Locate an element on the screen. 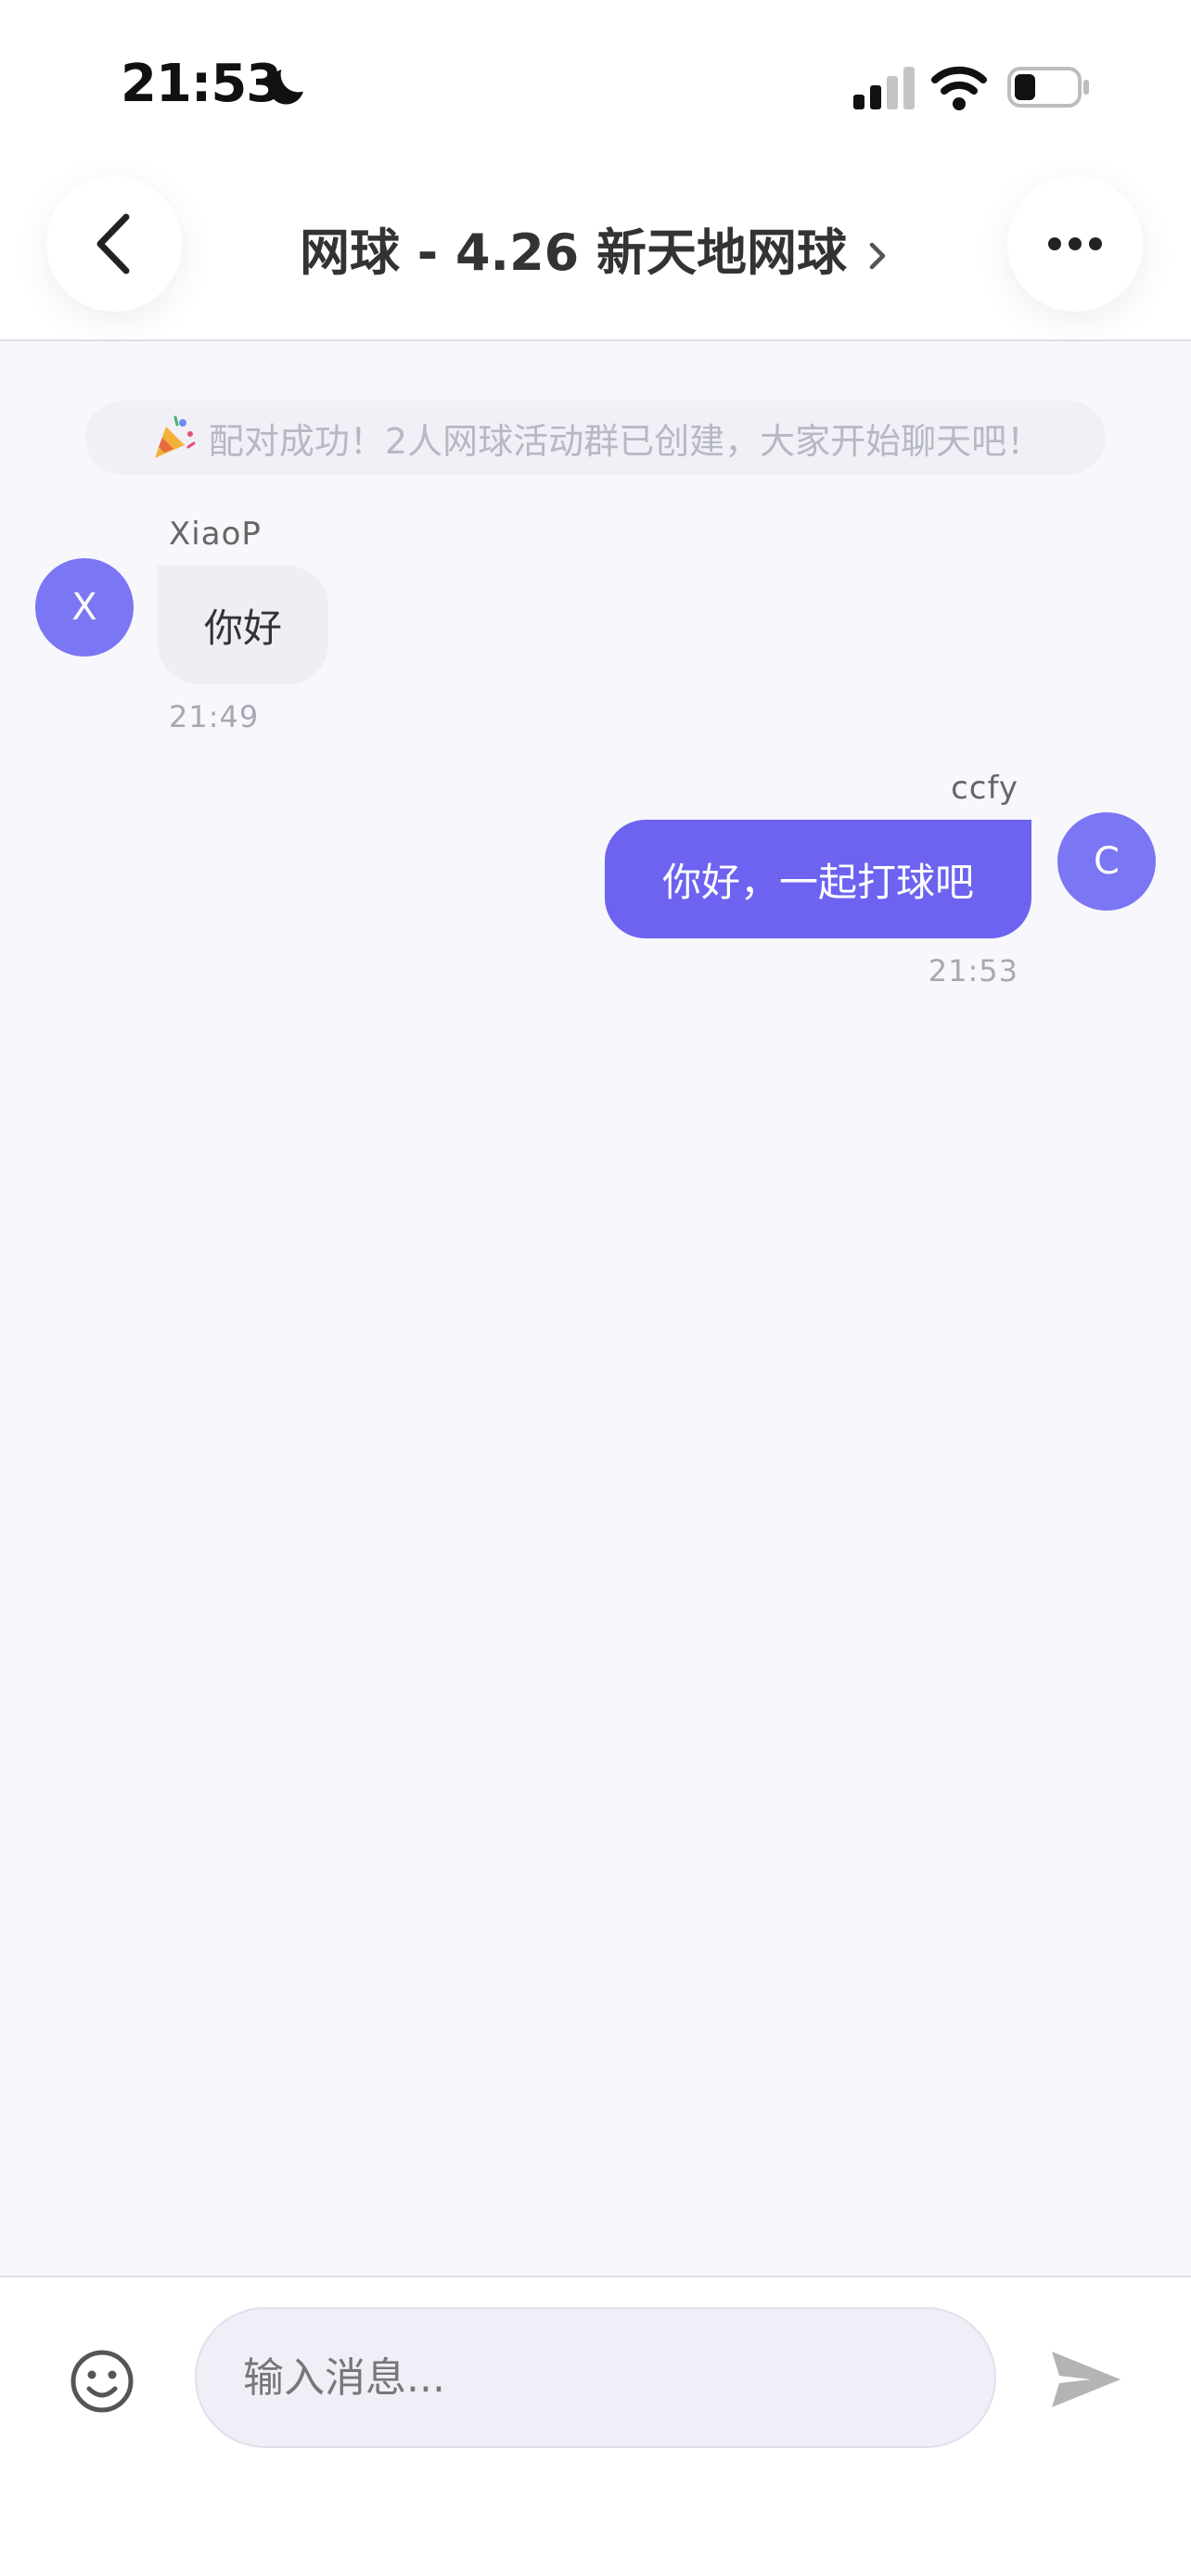 Image resolution: width=1191 pixels, height=2576 pixels. chat-title-text: 网球 - 4.26 新天地网球 is located at coordinates (573, 253).